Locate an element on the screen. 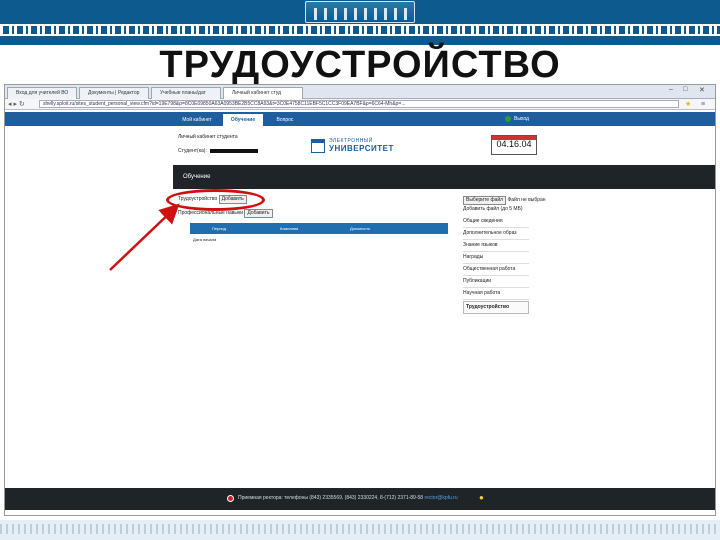  sidebar-item-general: Общие сведения is located at coordinates (496, 222).